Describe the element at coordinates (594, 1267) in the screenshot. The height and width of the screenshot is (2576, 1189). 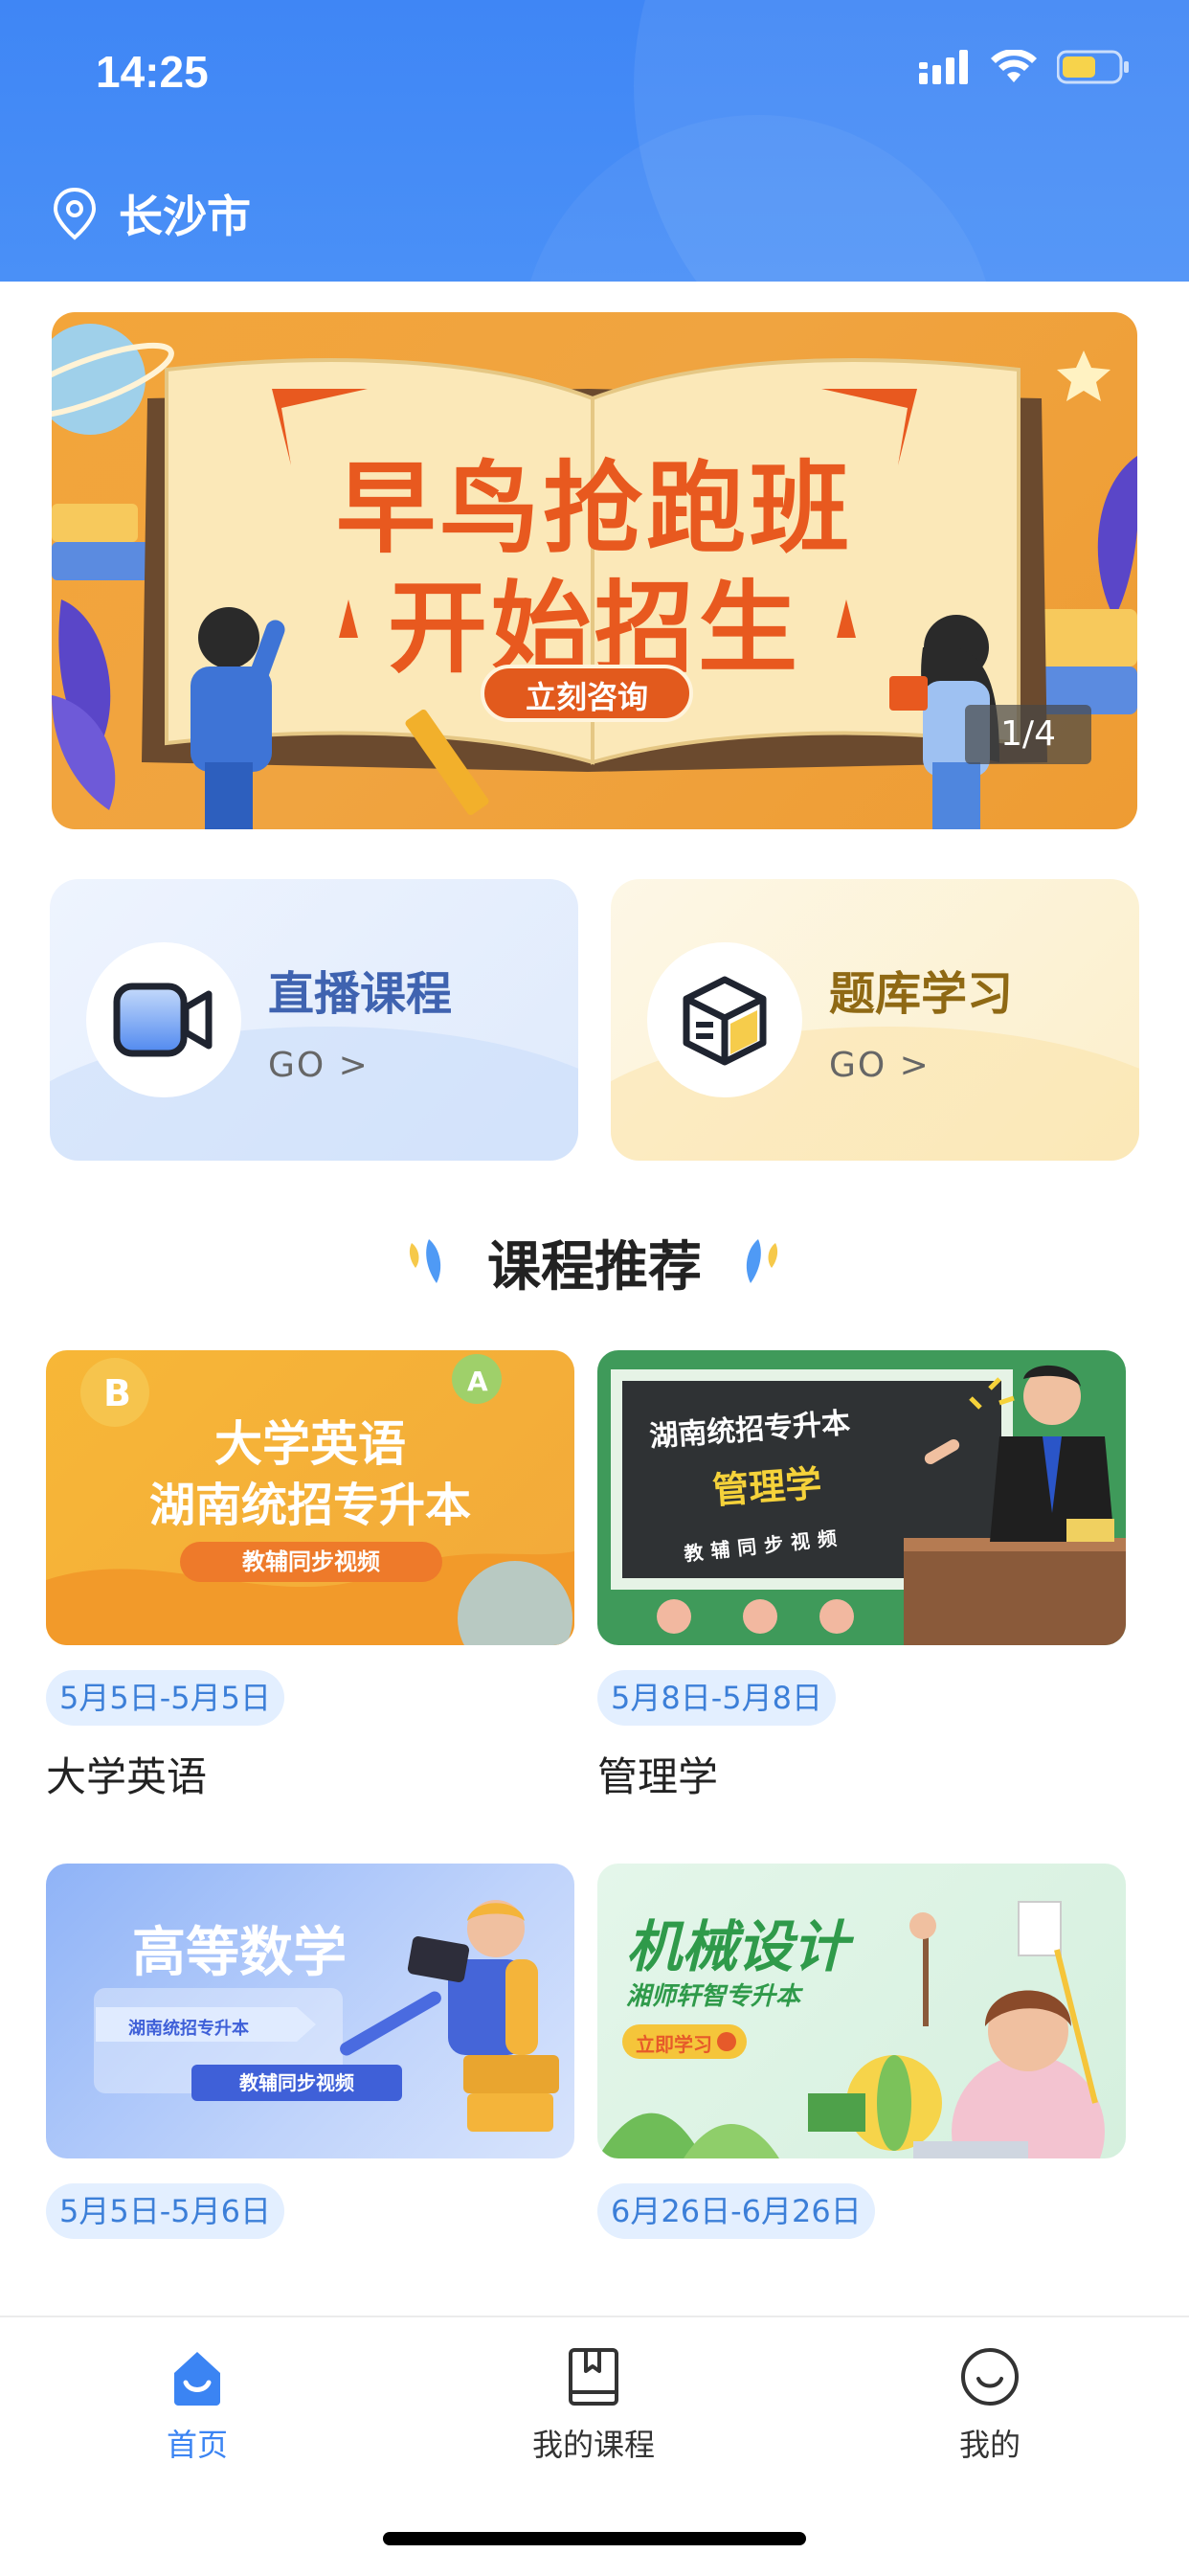
I see `section-title: 课程推荐` at that location.